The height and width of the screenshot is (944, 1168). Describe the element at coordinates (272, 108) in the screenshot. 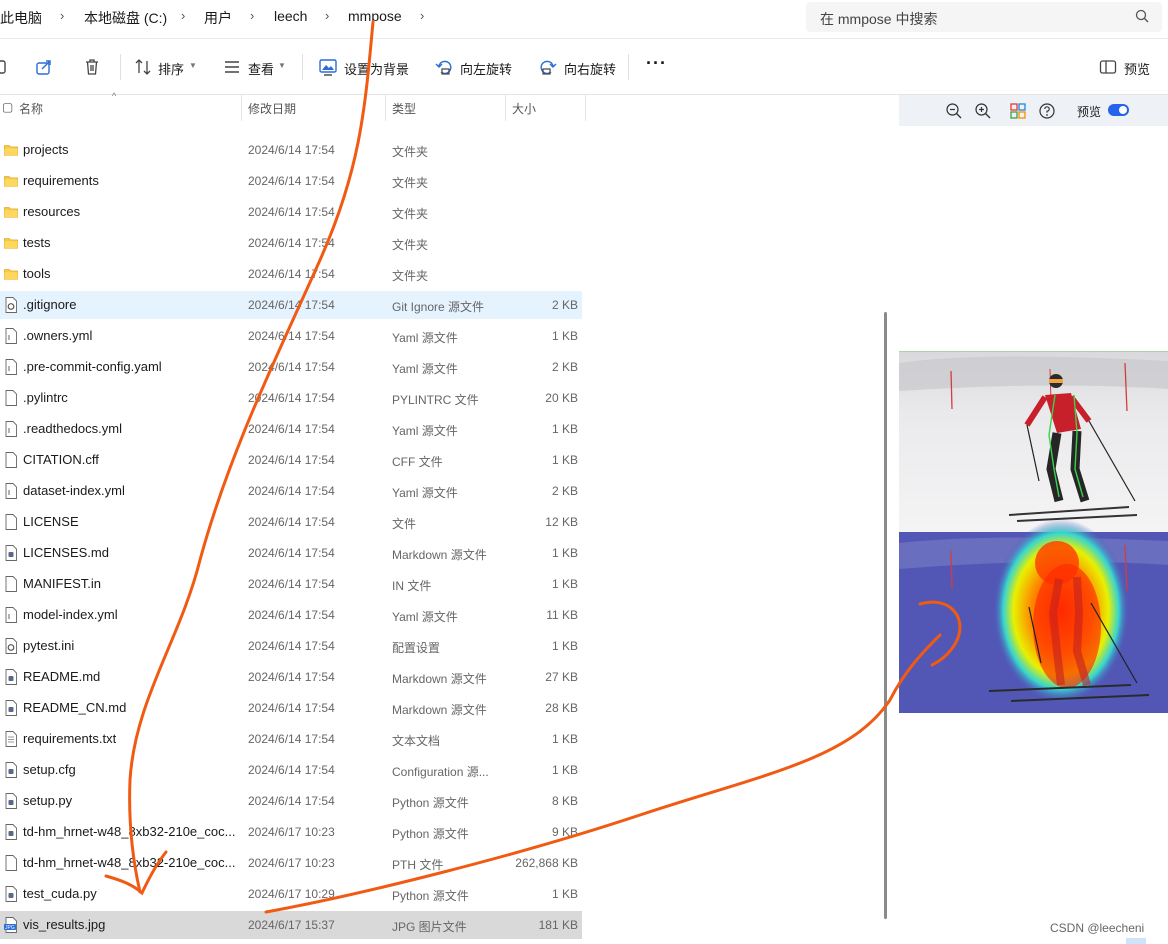

I see `column-header-date: 修改日期` at that location.